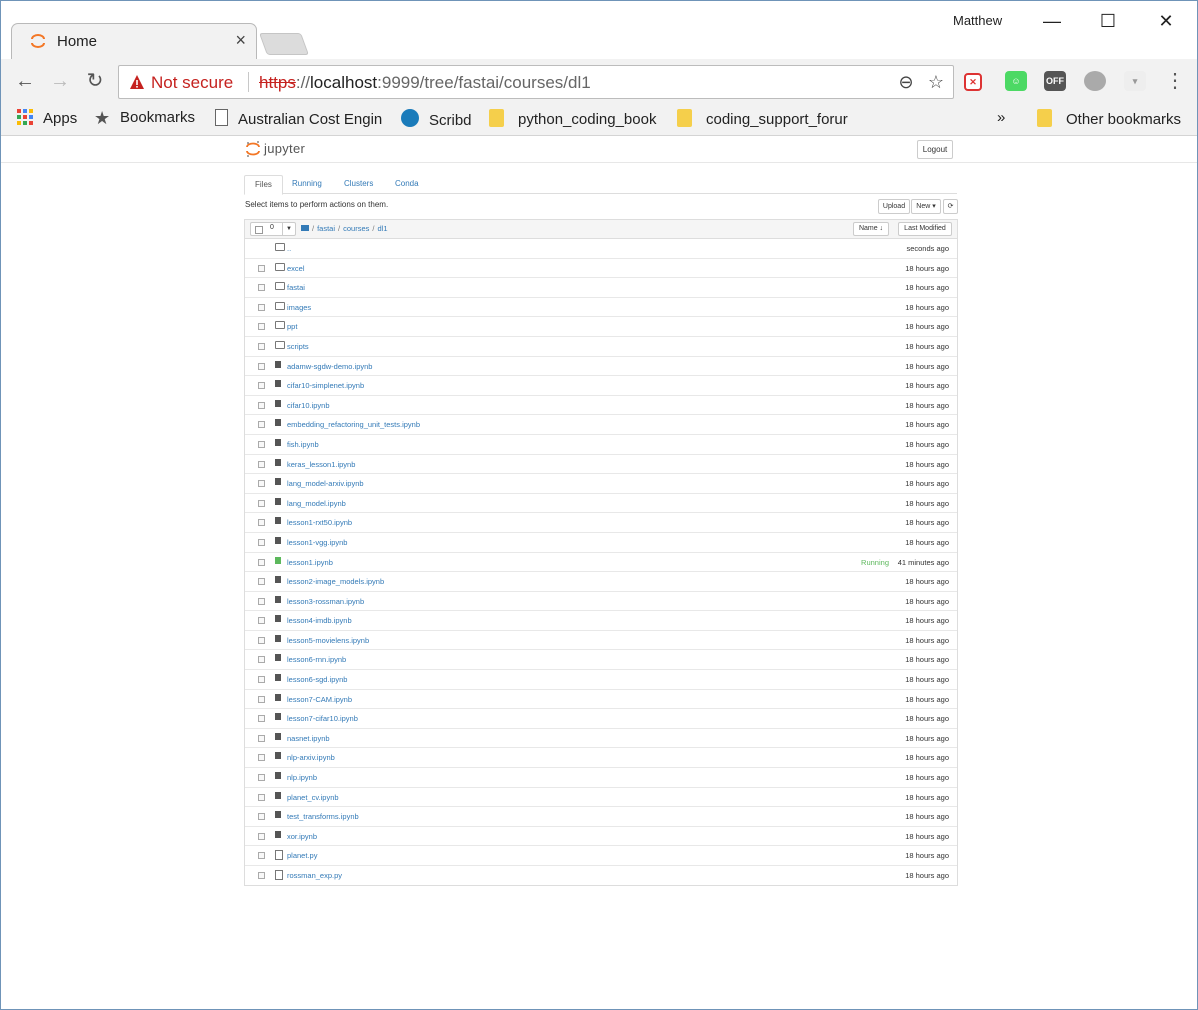 This screenshot has width=1198, height=1010. What do you see at coordinates (310, 562) in the screenshot?
I see `file-name-link: lesson1.ipynb` at bounding box center [310, 562].